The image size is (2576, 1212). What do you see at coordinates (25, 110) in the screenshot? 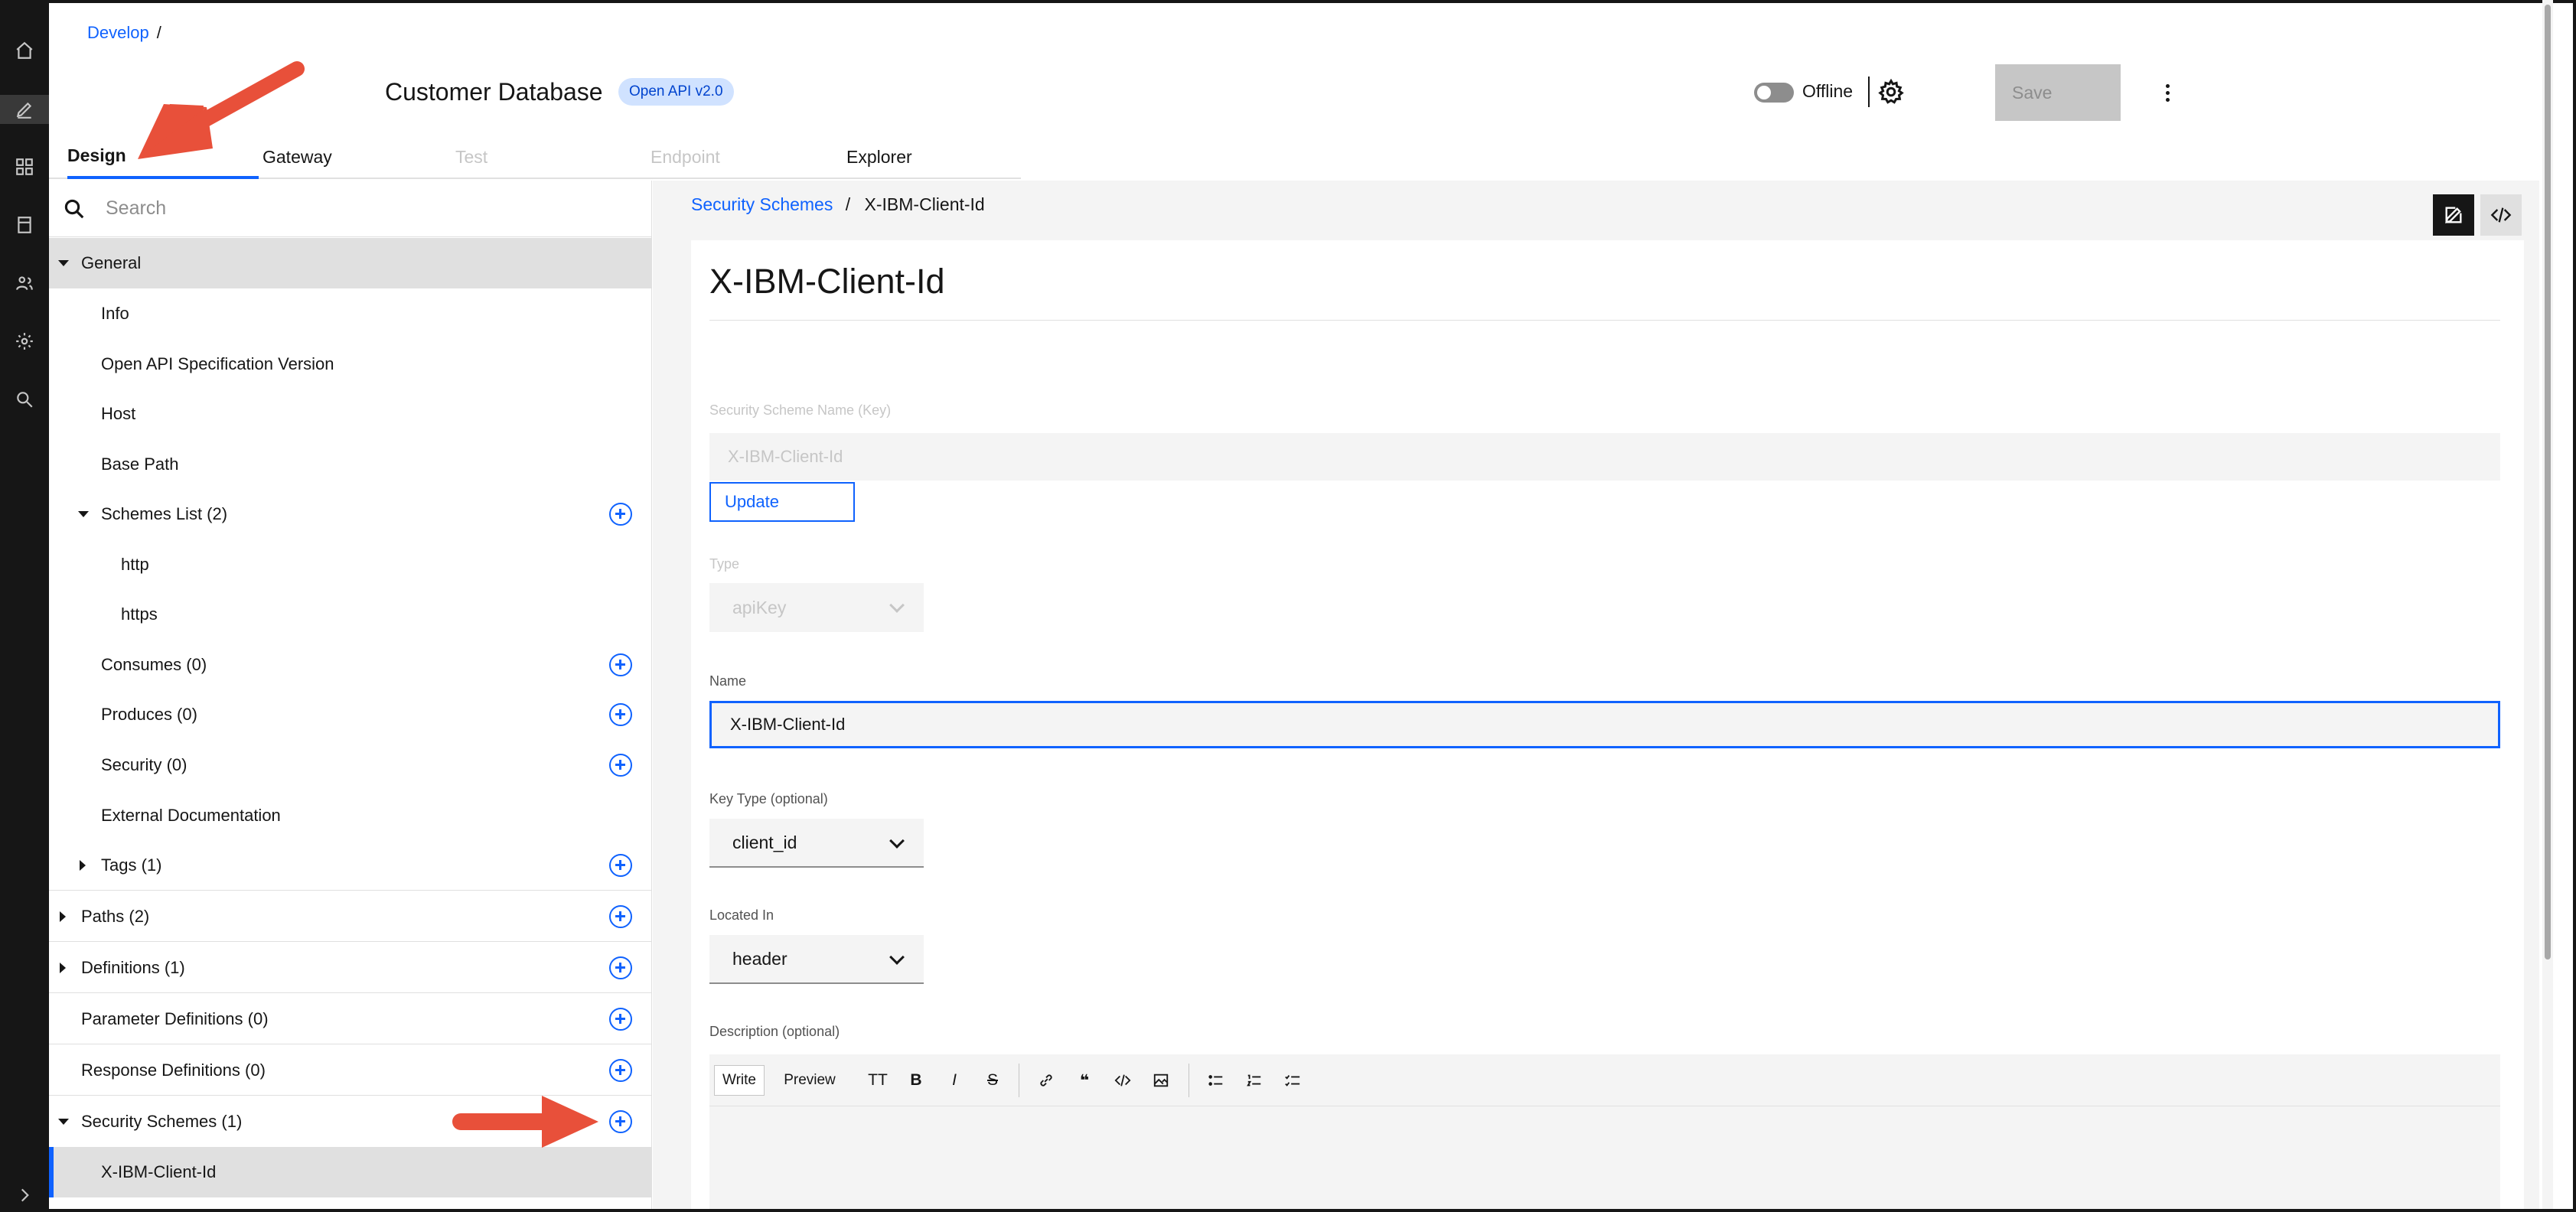
I see `develop-icon` at bounding box center [25, 110].